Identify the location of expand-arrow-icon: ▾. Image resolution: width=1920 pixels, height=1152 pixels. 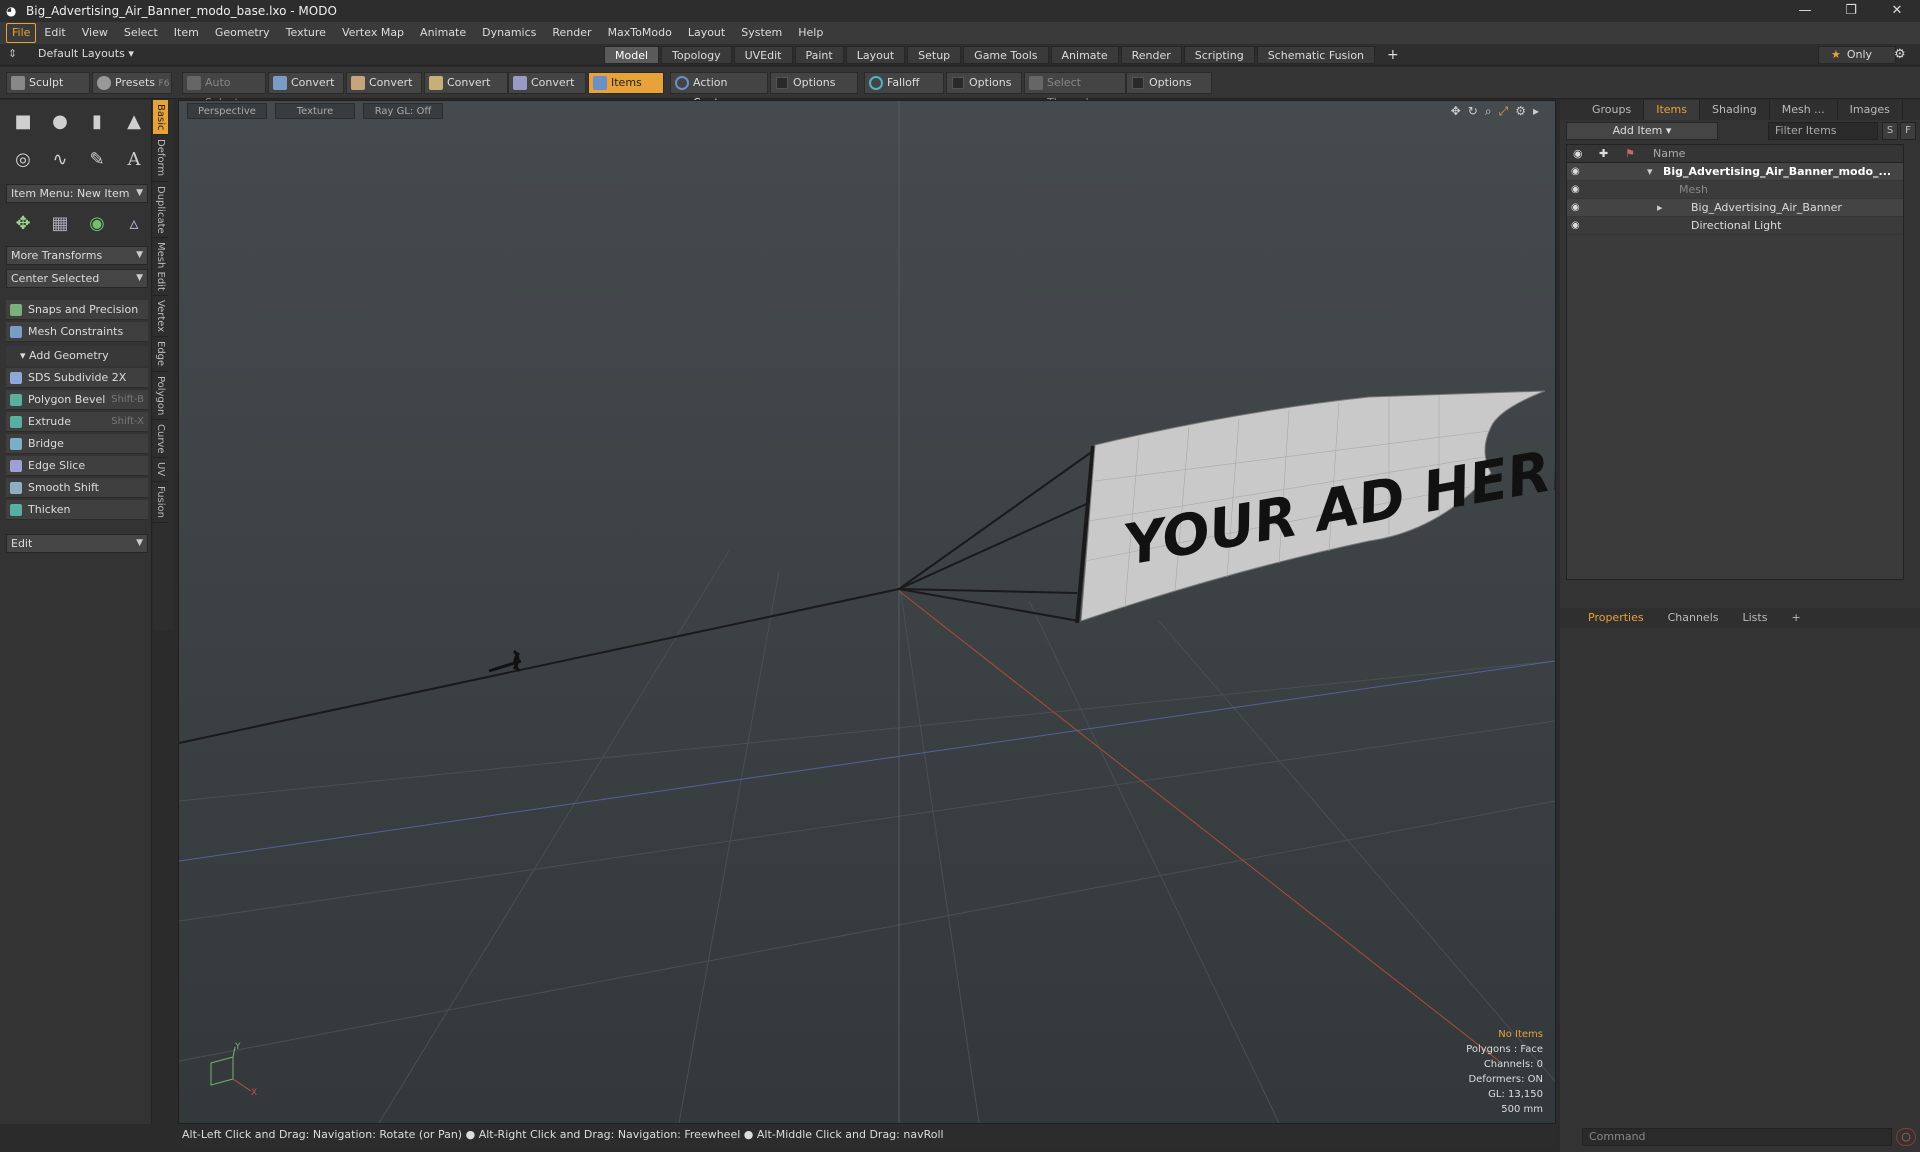
(1650, 172).